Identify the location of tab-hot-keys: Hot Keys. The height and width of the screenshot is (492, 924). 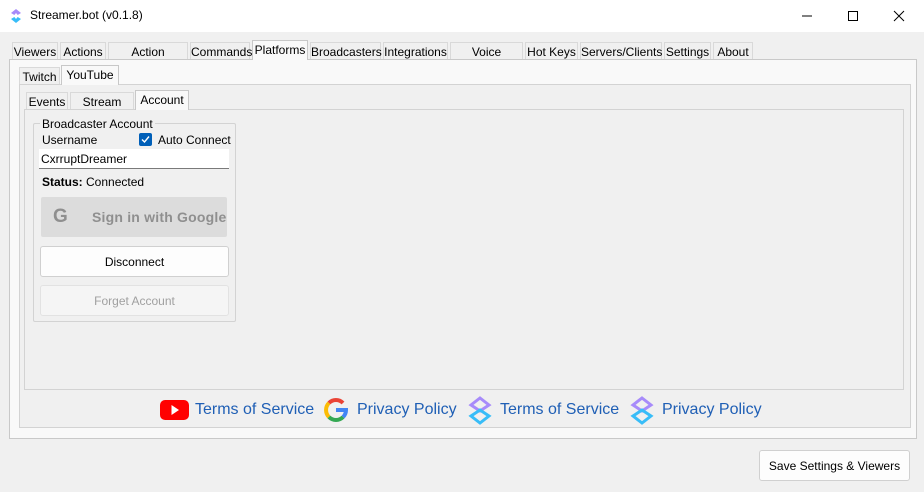
(551, 51).